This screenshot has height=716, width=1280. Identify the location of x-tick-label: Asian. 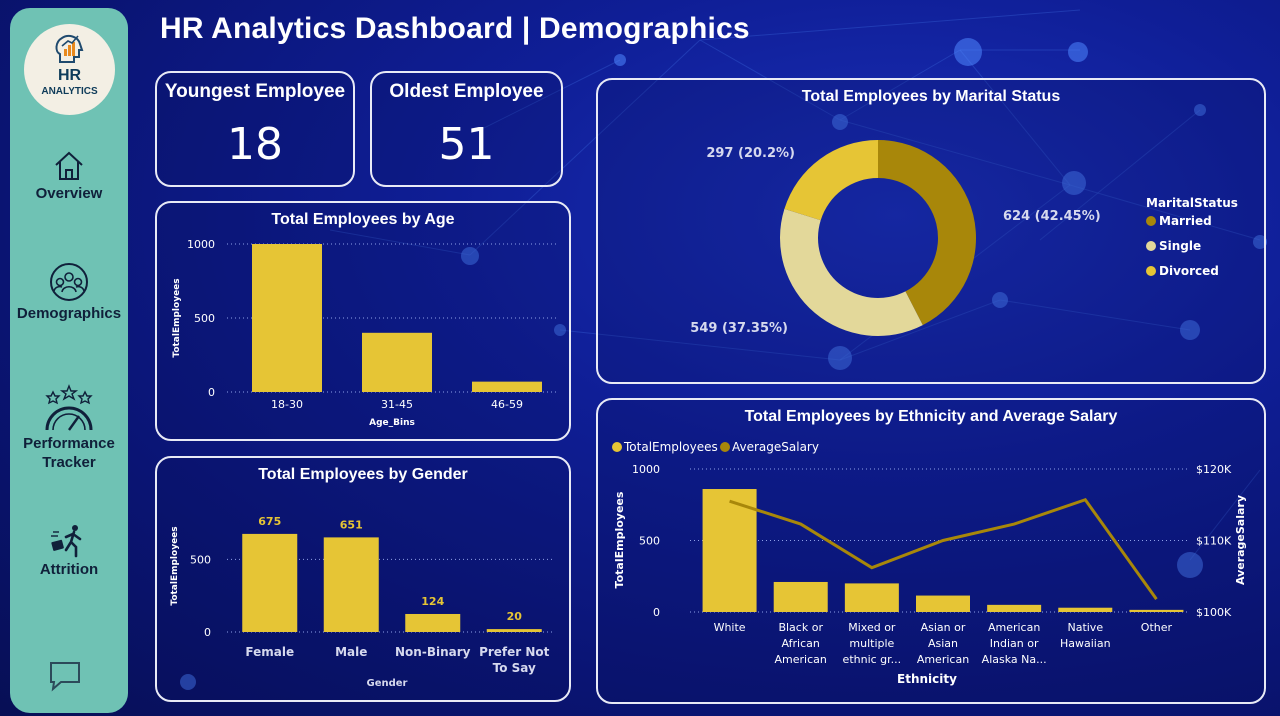
(943, 643).